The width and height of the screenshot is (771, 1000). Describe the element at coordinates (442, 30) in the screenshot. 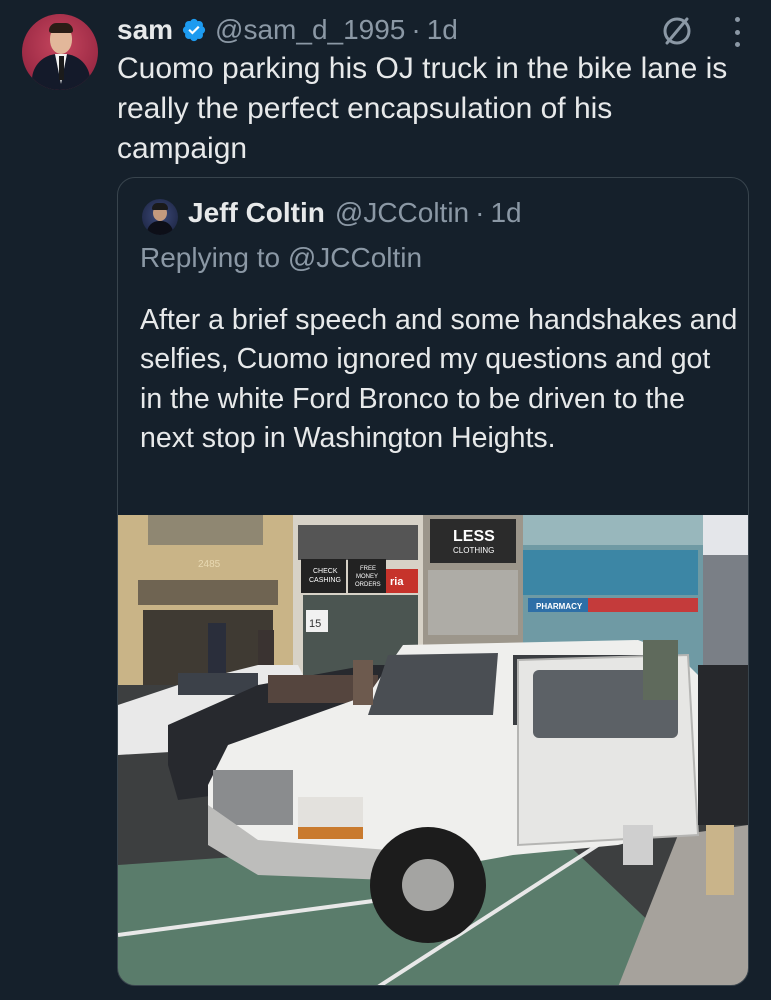

I see `tweet-age: 1d` at that location.